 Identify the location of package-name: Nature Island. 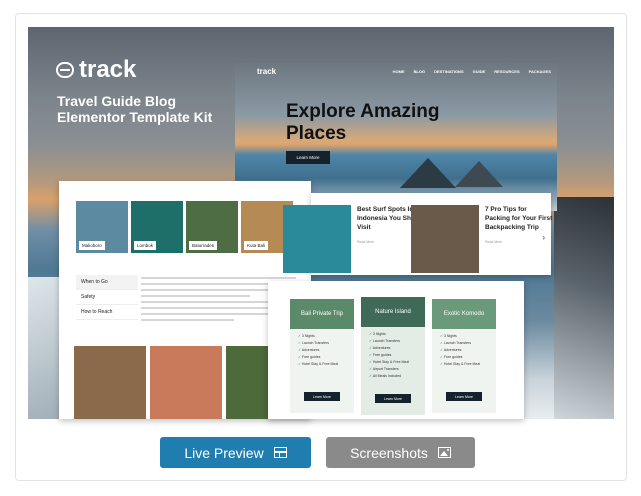
(393, 312).